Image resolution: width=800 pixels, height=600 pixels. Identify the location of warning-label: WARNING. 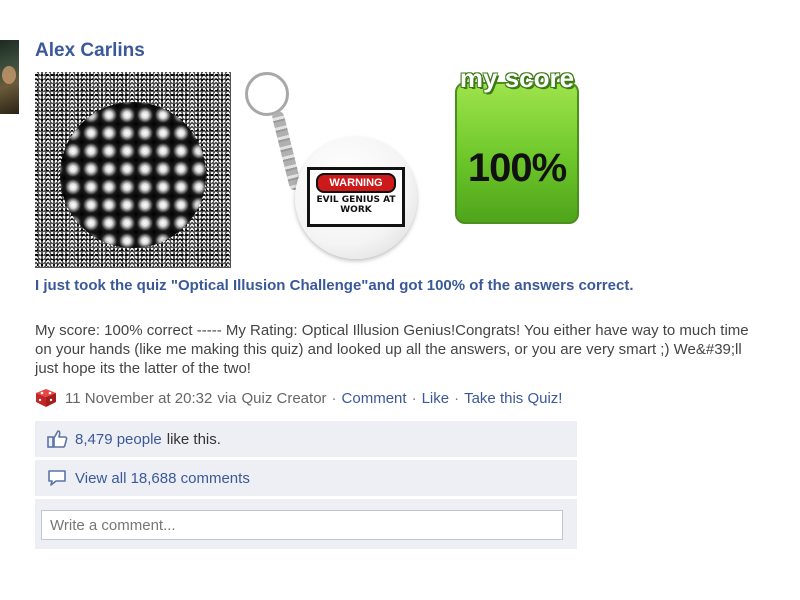
(356, 183).